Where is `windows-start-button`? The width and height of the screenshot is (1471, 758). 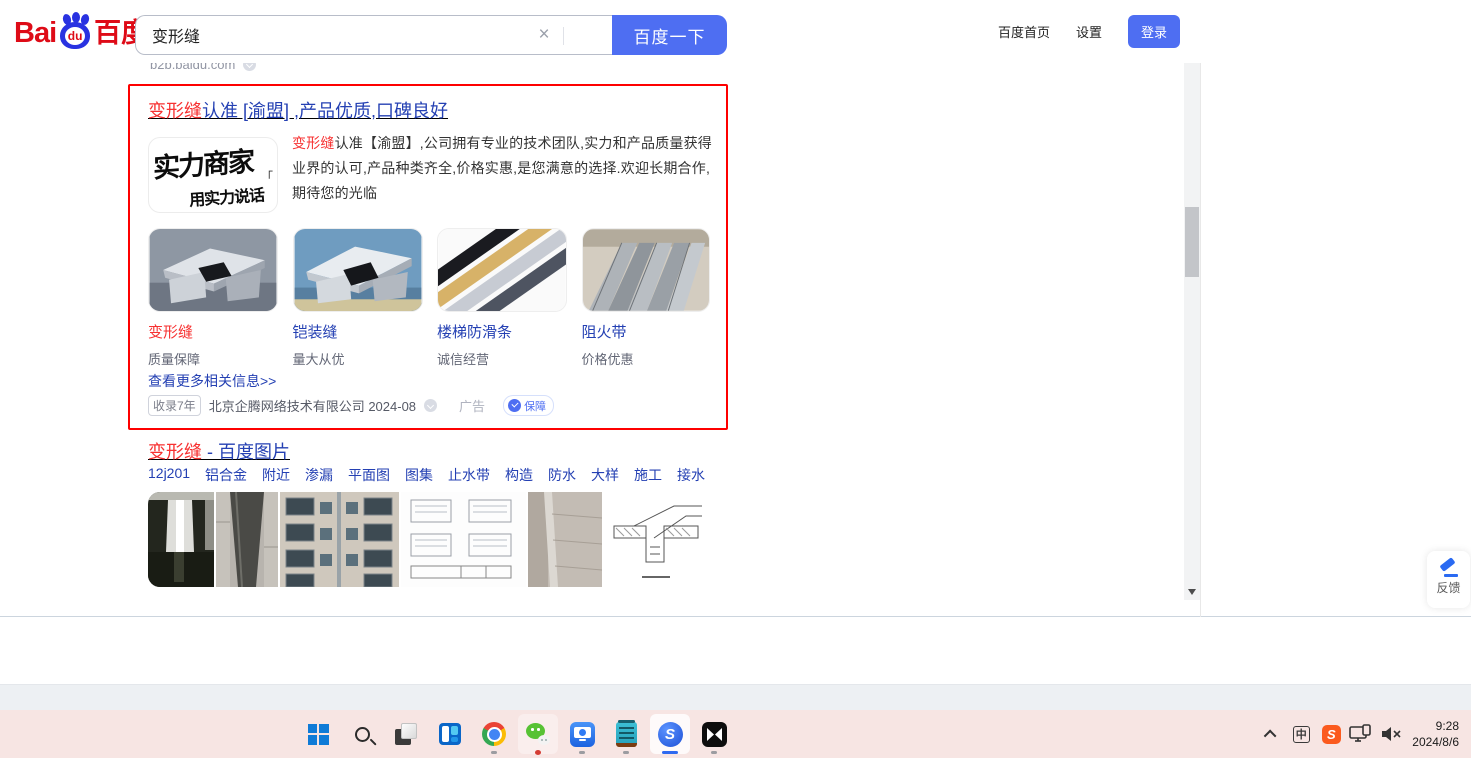
windows-start-button is located at coordinates (318, 734).